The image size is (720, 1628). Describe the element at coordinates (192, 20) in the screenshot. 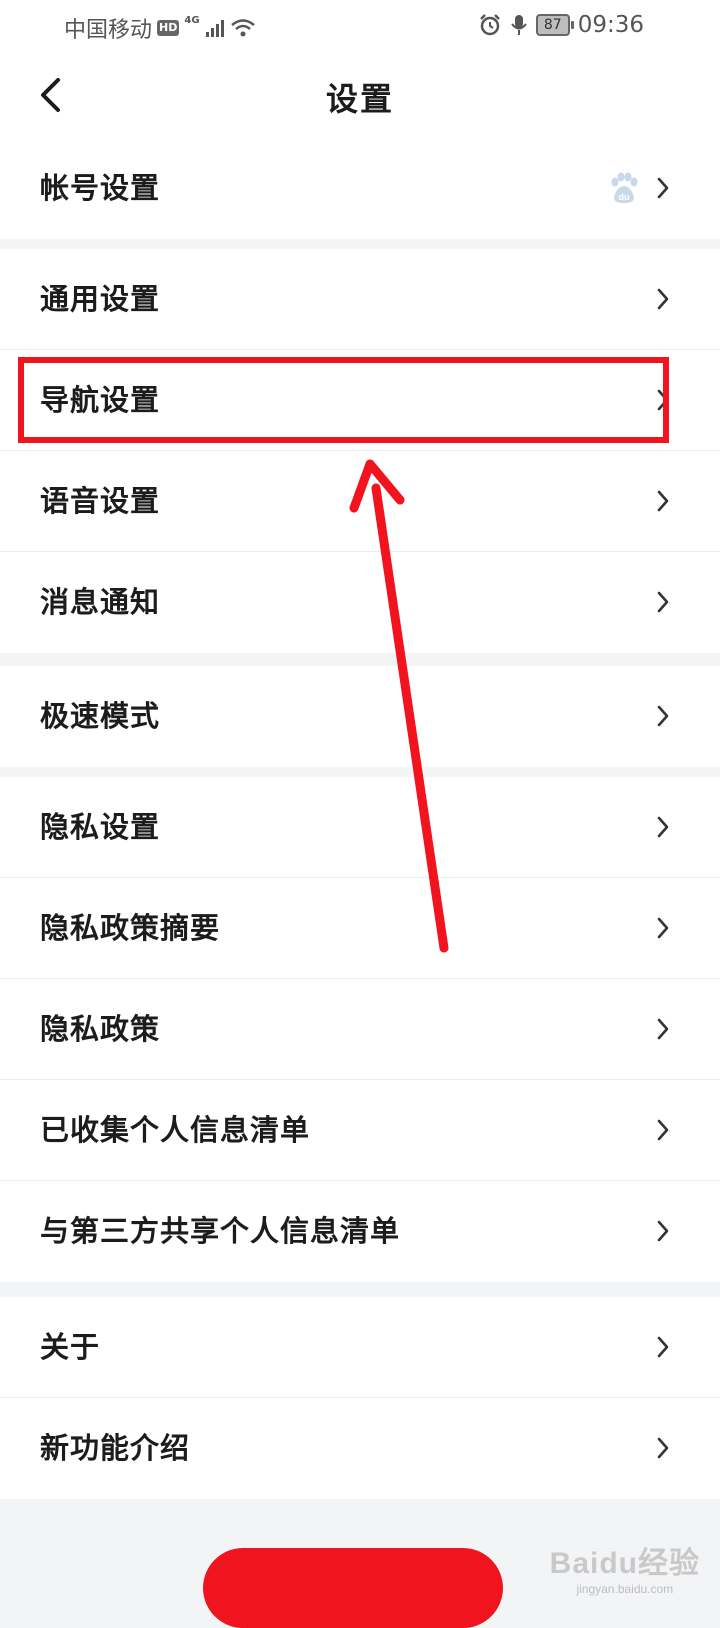

I see `network-type: 4G` at that location.